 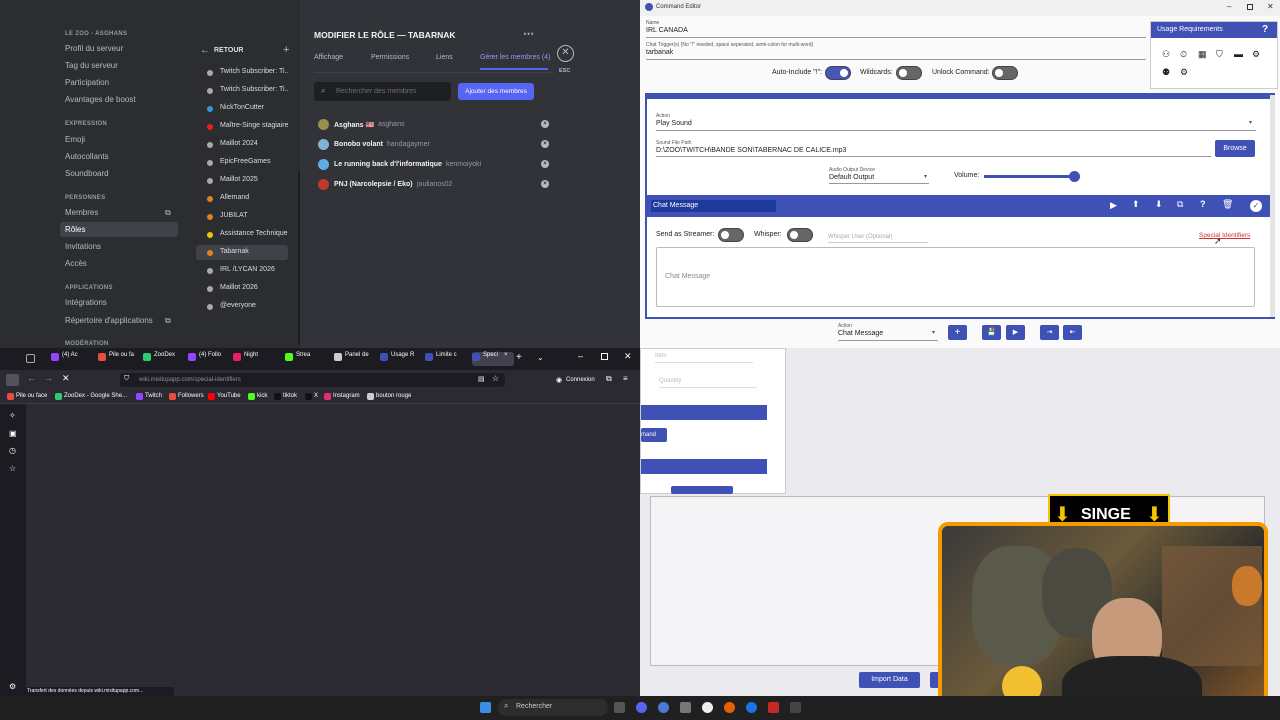 I want to click on delete-icon: 🗑, so click(x=1227, y=204).